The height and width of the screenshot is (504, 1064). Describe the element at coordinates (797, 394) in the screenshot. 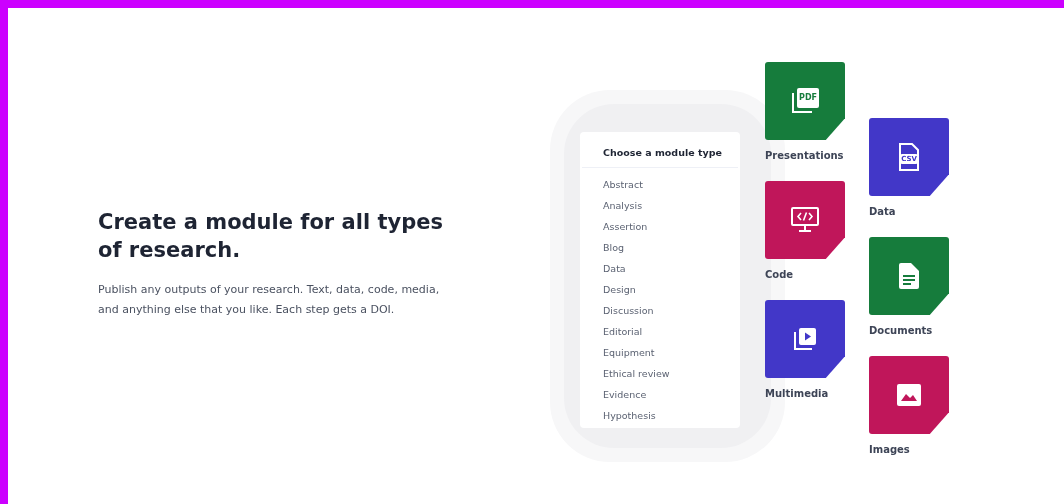

I see `tile-label: Multimedia` at that location.